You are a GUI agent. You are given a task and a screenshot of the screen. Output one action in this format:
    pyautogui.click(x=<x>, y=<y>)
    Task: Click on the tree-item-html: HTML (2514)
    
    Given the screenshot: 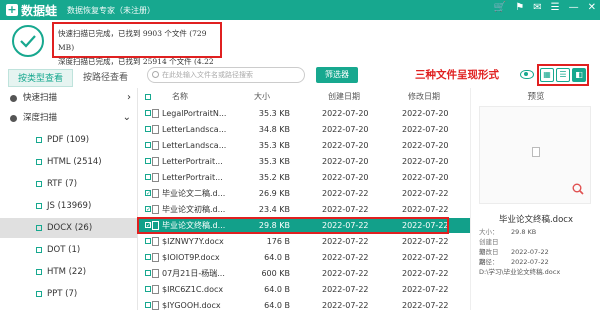 What is the action you would take?
    pyautogui.click(x=68, y=162)
    